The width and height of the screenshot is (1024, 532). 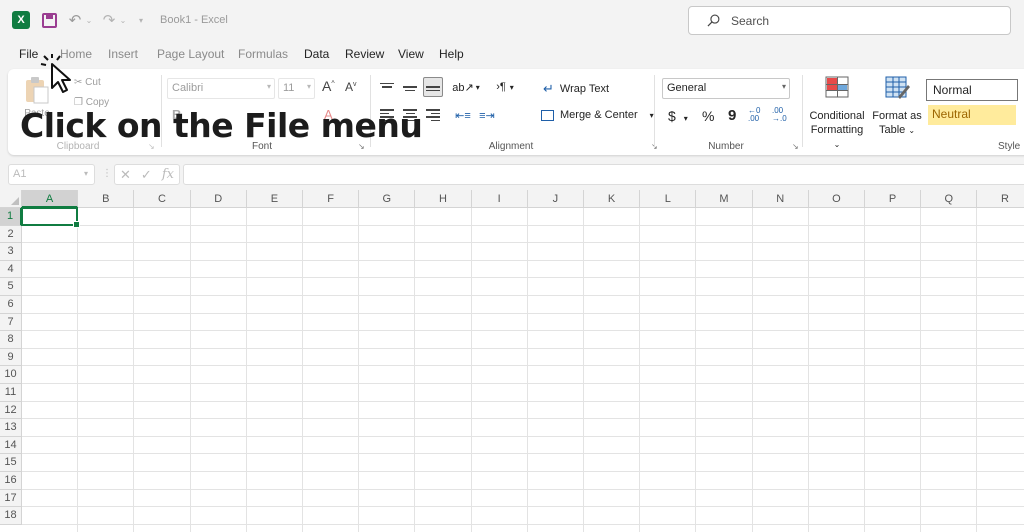 I want to click on row-header: 8, so click(x=11, y=340).